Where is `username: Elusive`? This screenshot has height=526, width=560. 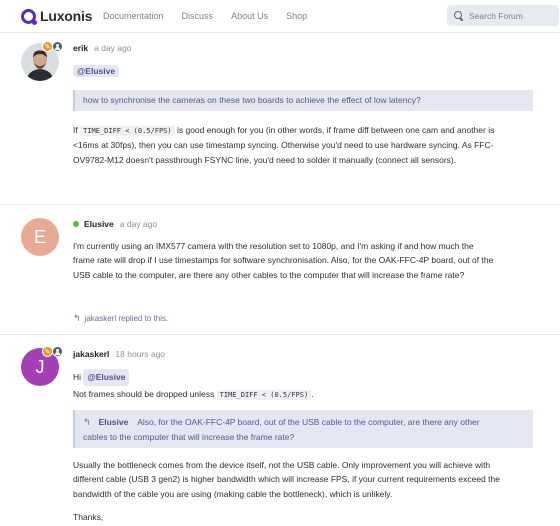
username: Elusive is located at coordinates (99, 224).